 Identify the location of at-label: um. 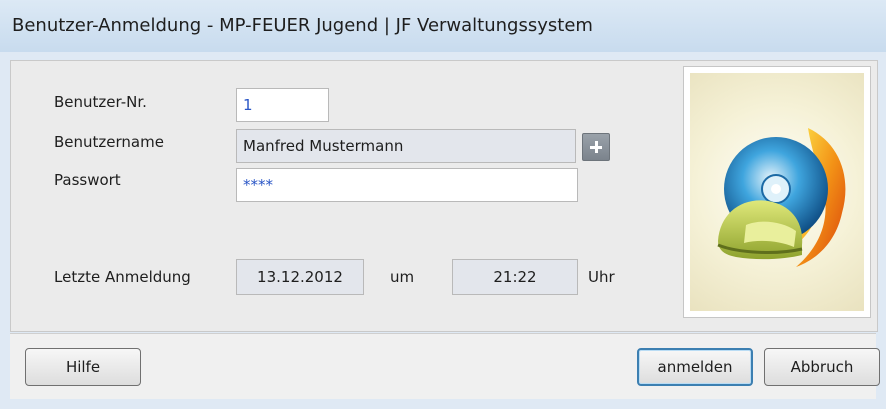
(402, 277).